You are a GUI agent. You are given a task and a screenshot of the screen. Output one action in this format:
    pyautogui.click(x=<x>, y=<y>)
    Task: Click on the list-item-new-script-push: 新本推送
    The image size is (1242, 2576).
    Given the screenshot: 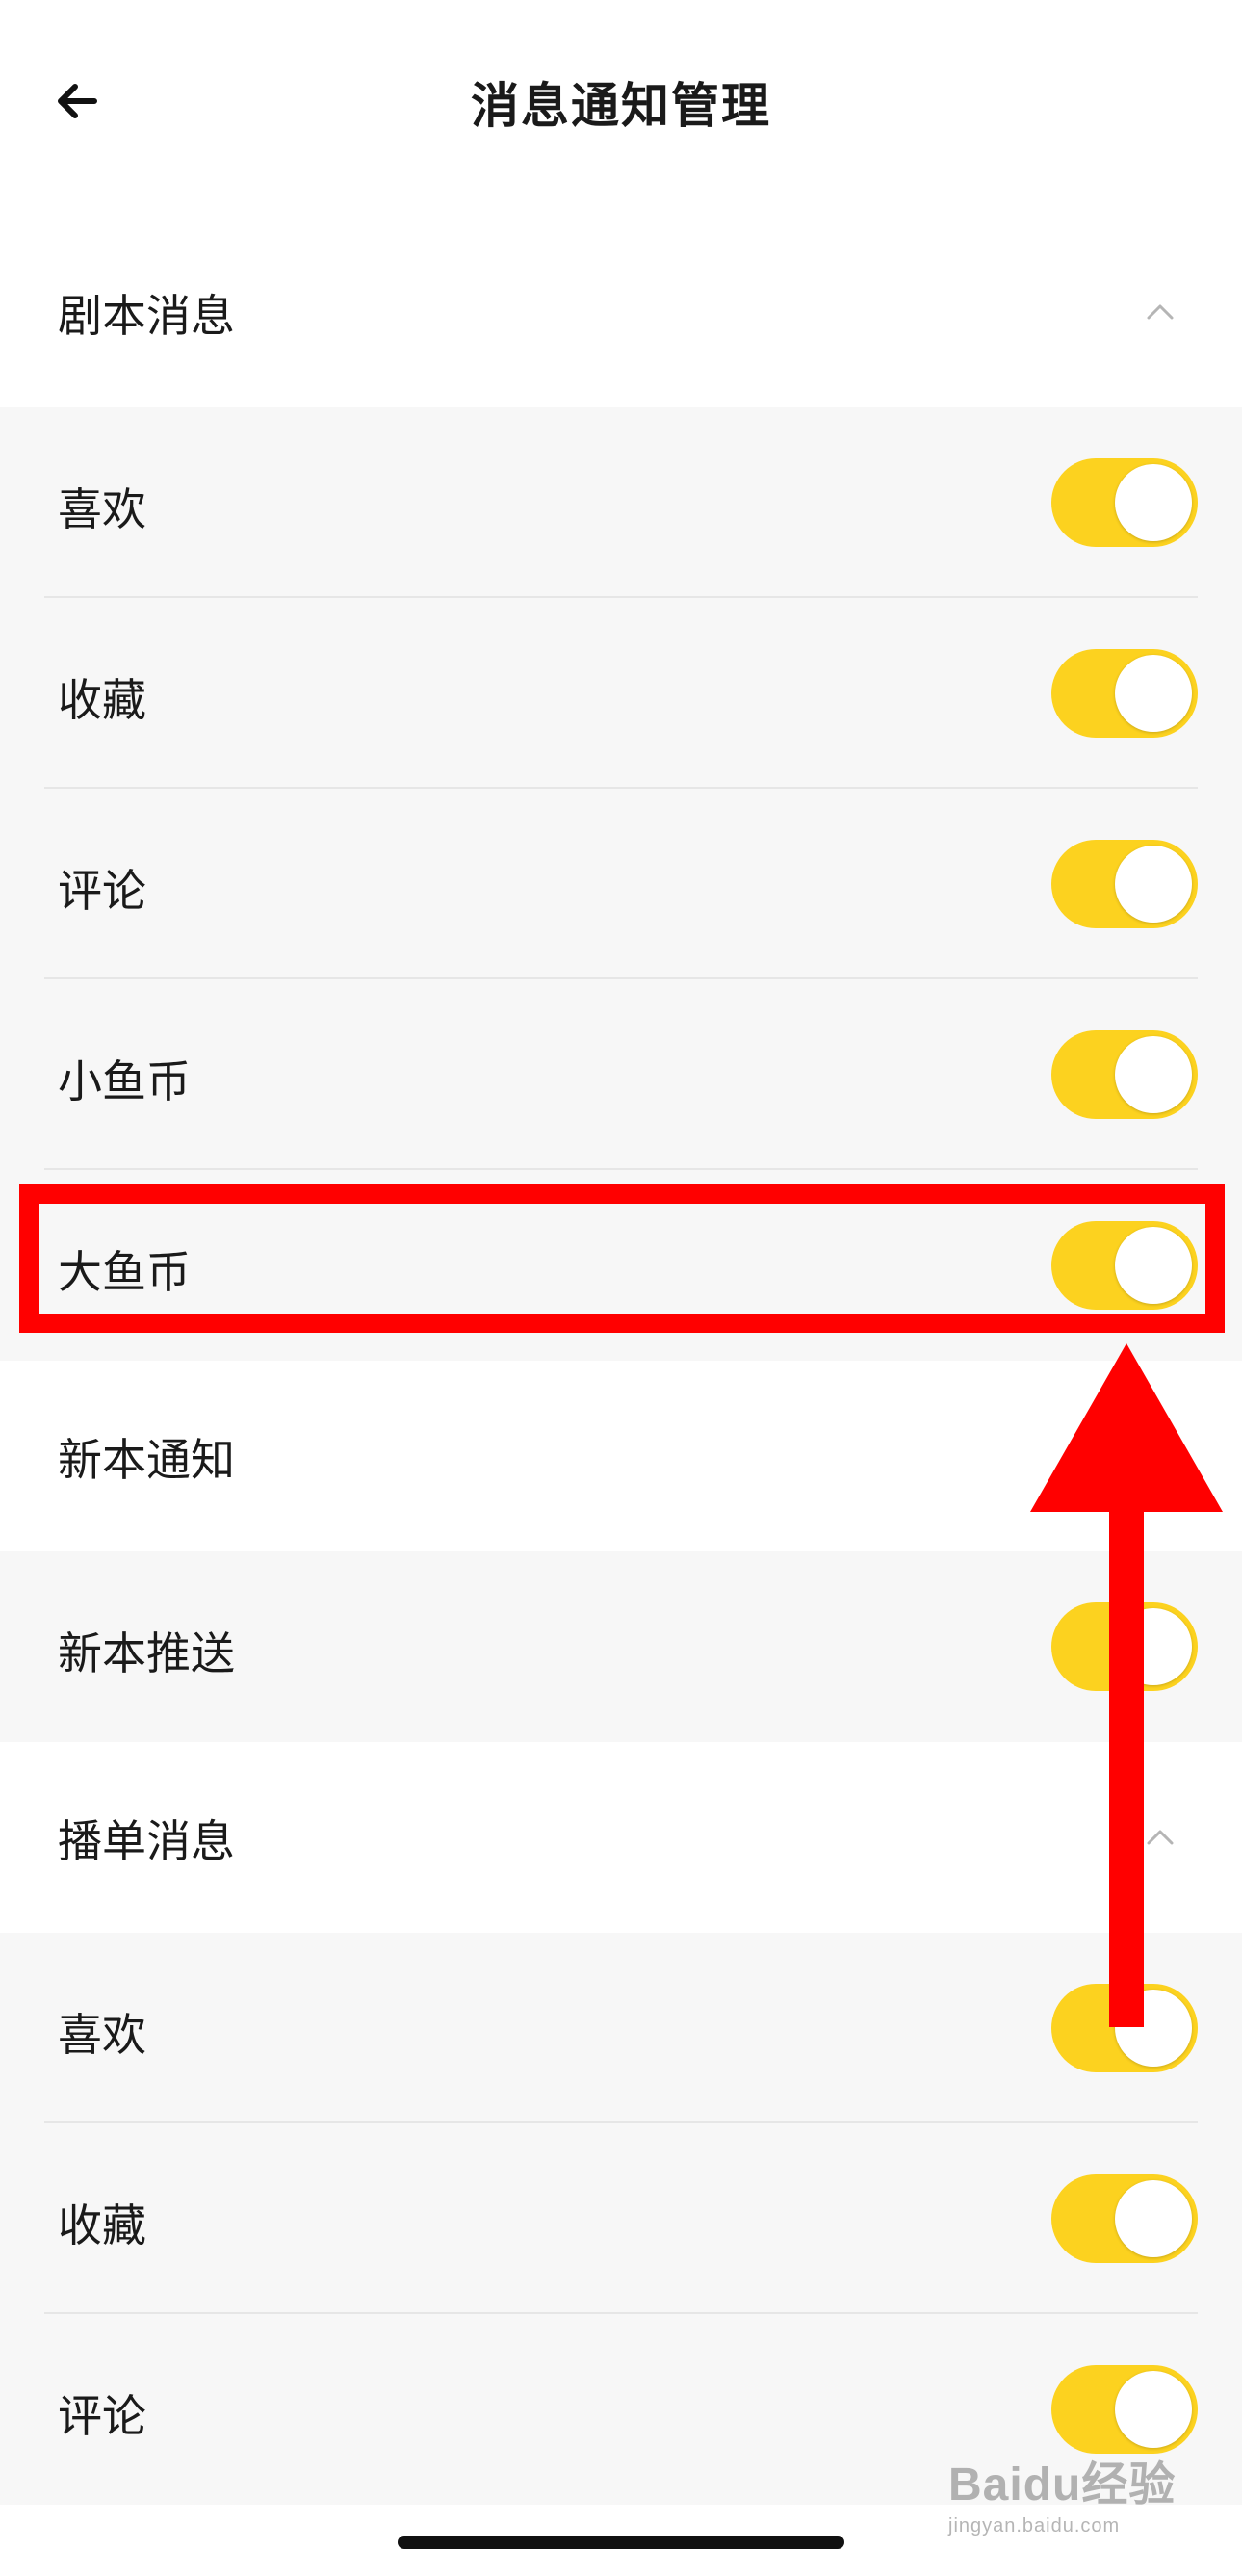 What is the action you would take?
    pyautogui.click(x=621, y=1646)
    